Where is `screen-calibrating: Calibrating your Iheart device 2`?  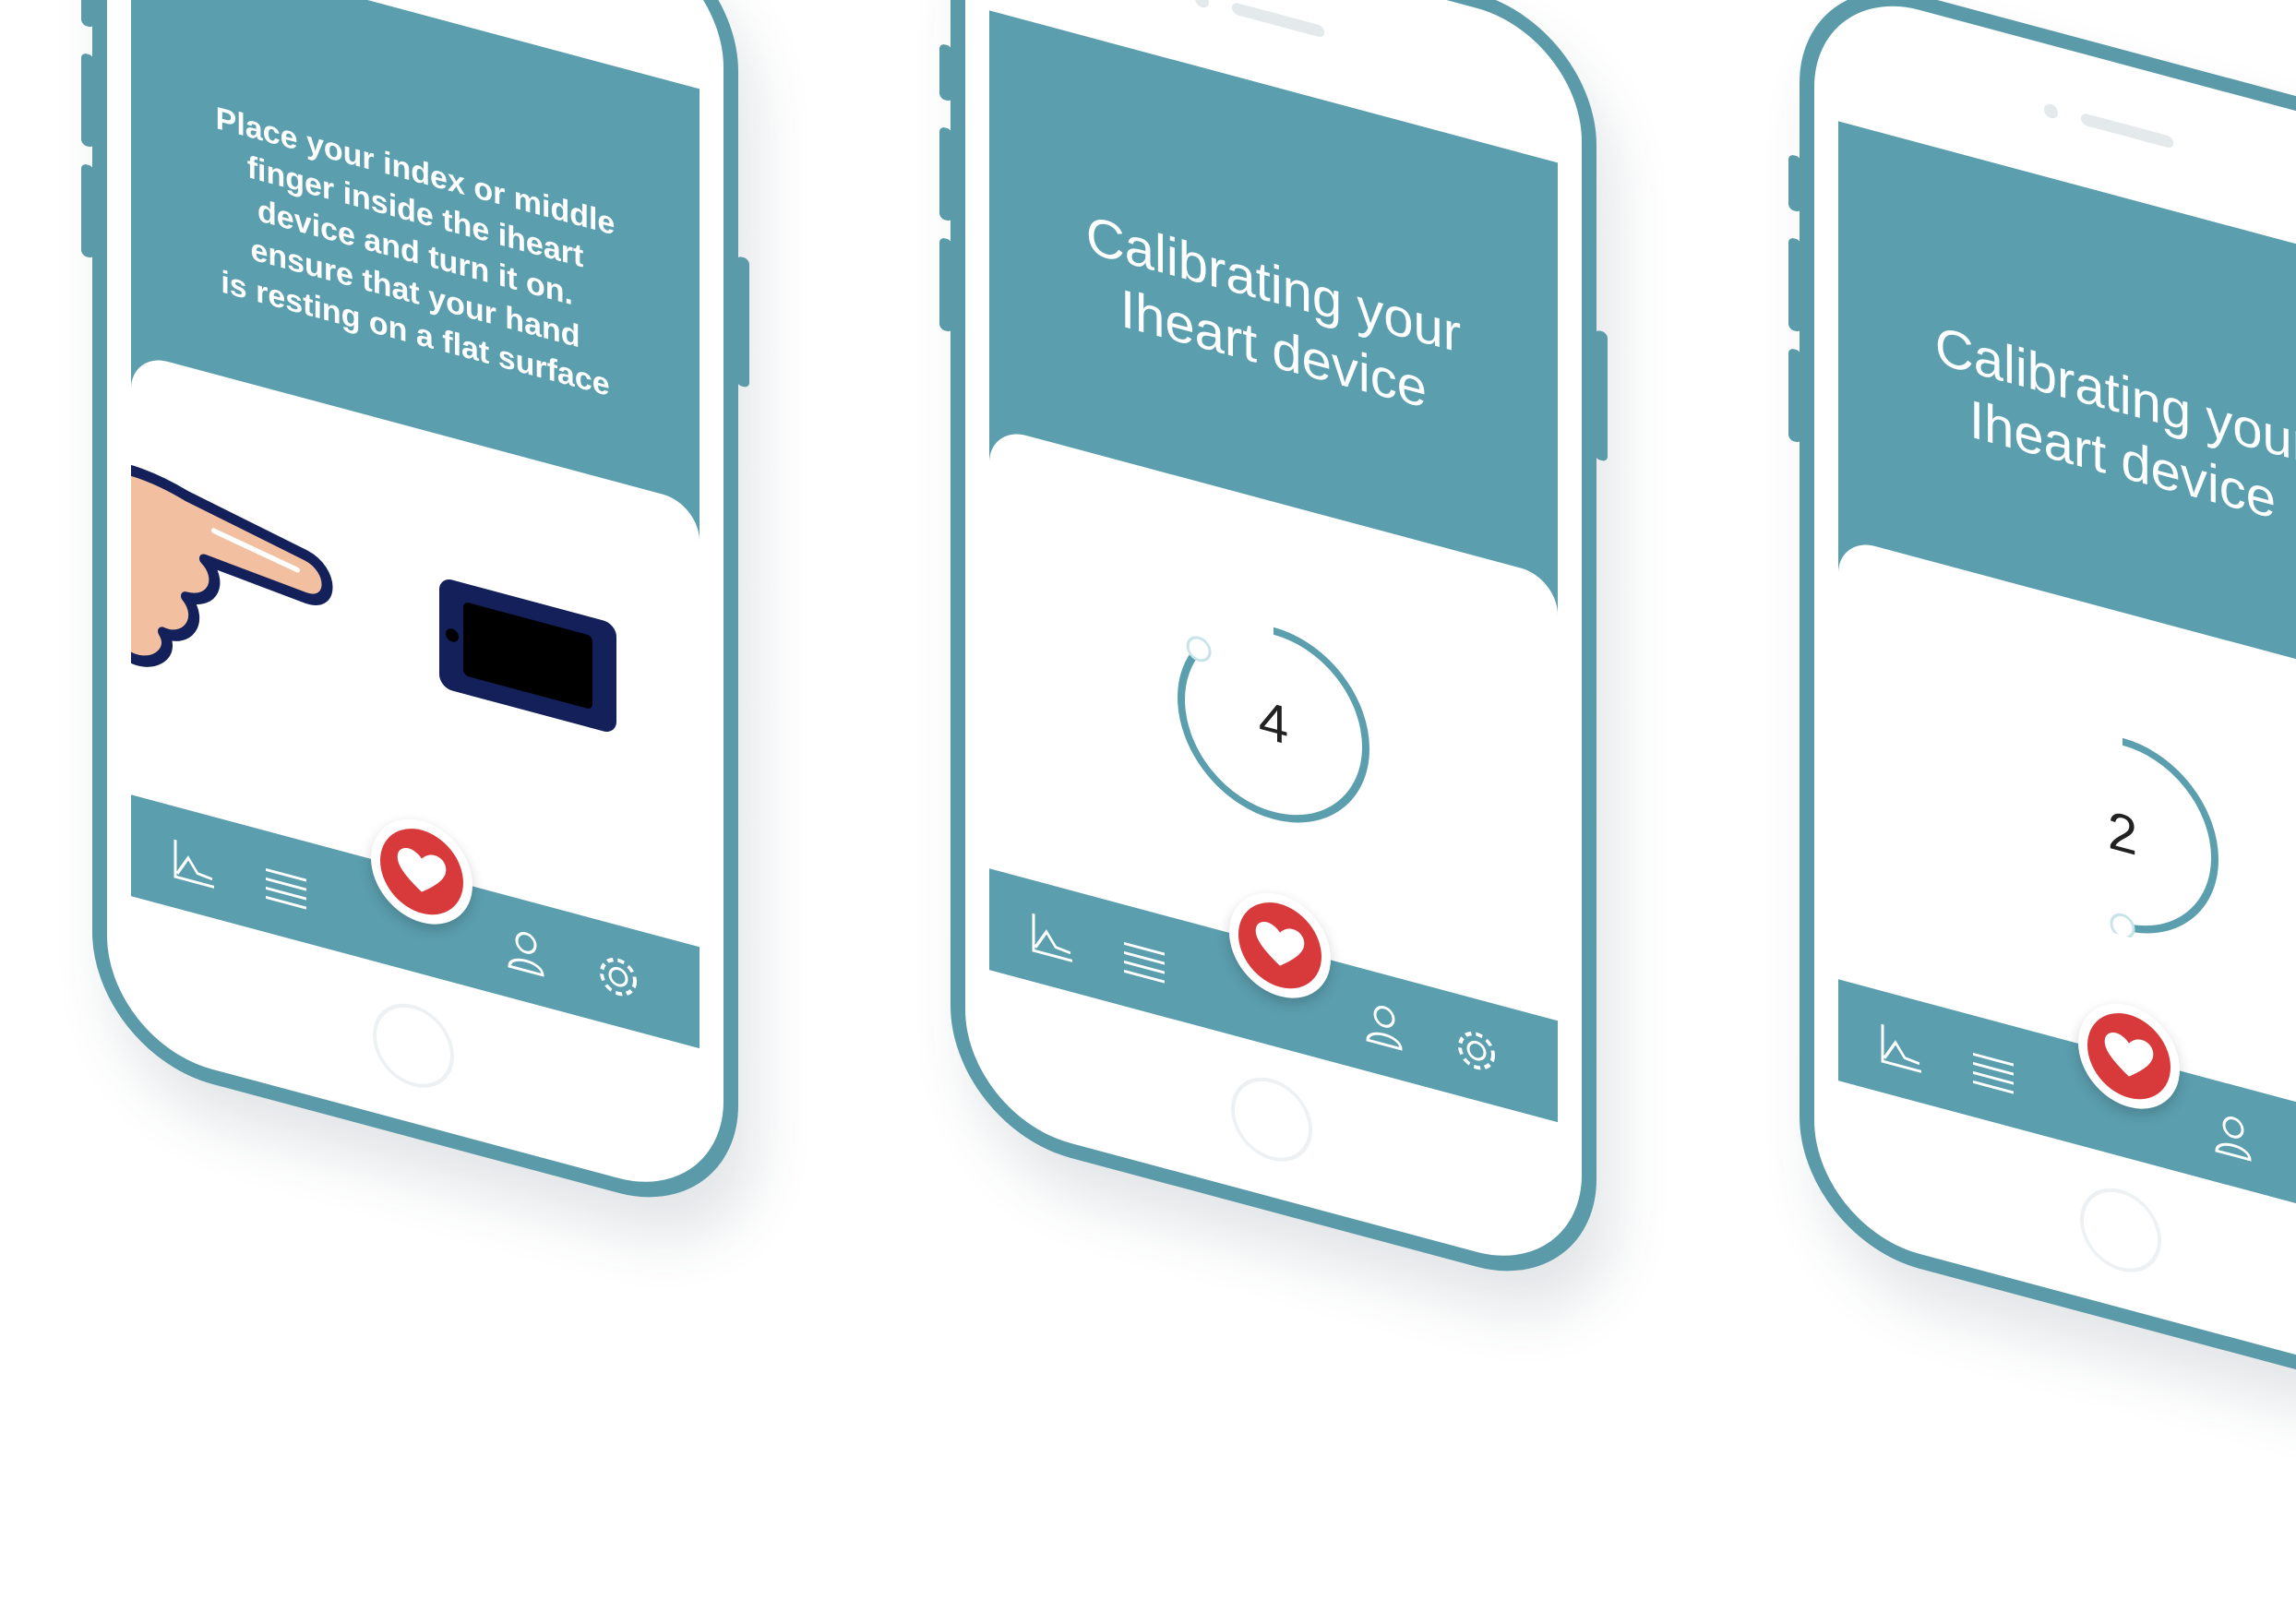 screen-calibrating: Calibrating your Iheart device 2 is located at coordinates (2067, 677).